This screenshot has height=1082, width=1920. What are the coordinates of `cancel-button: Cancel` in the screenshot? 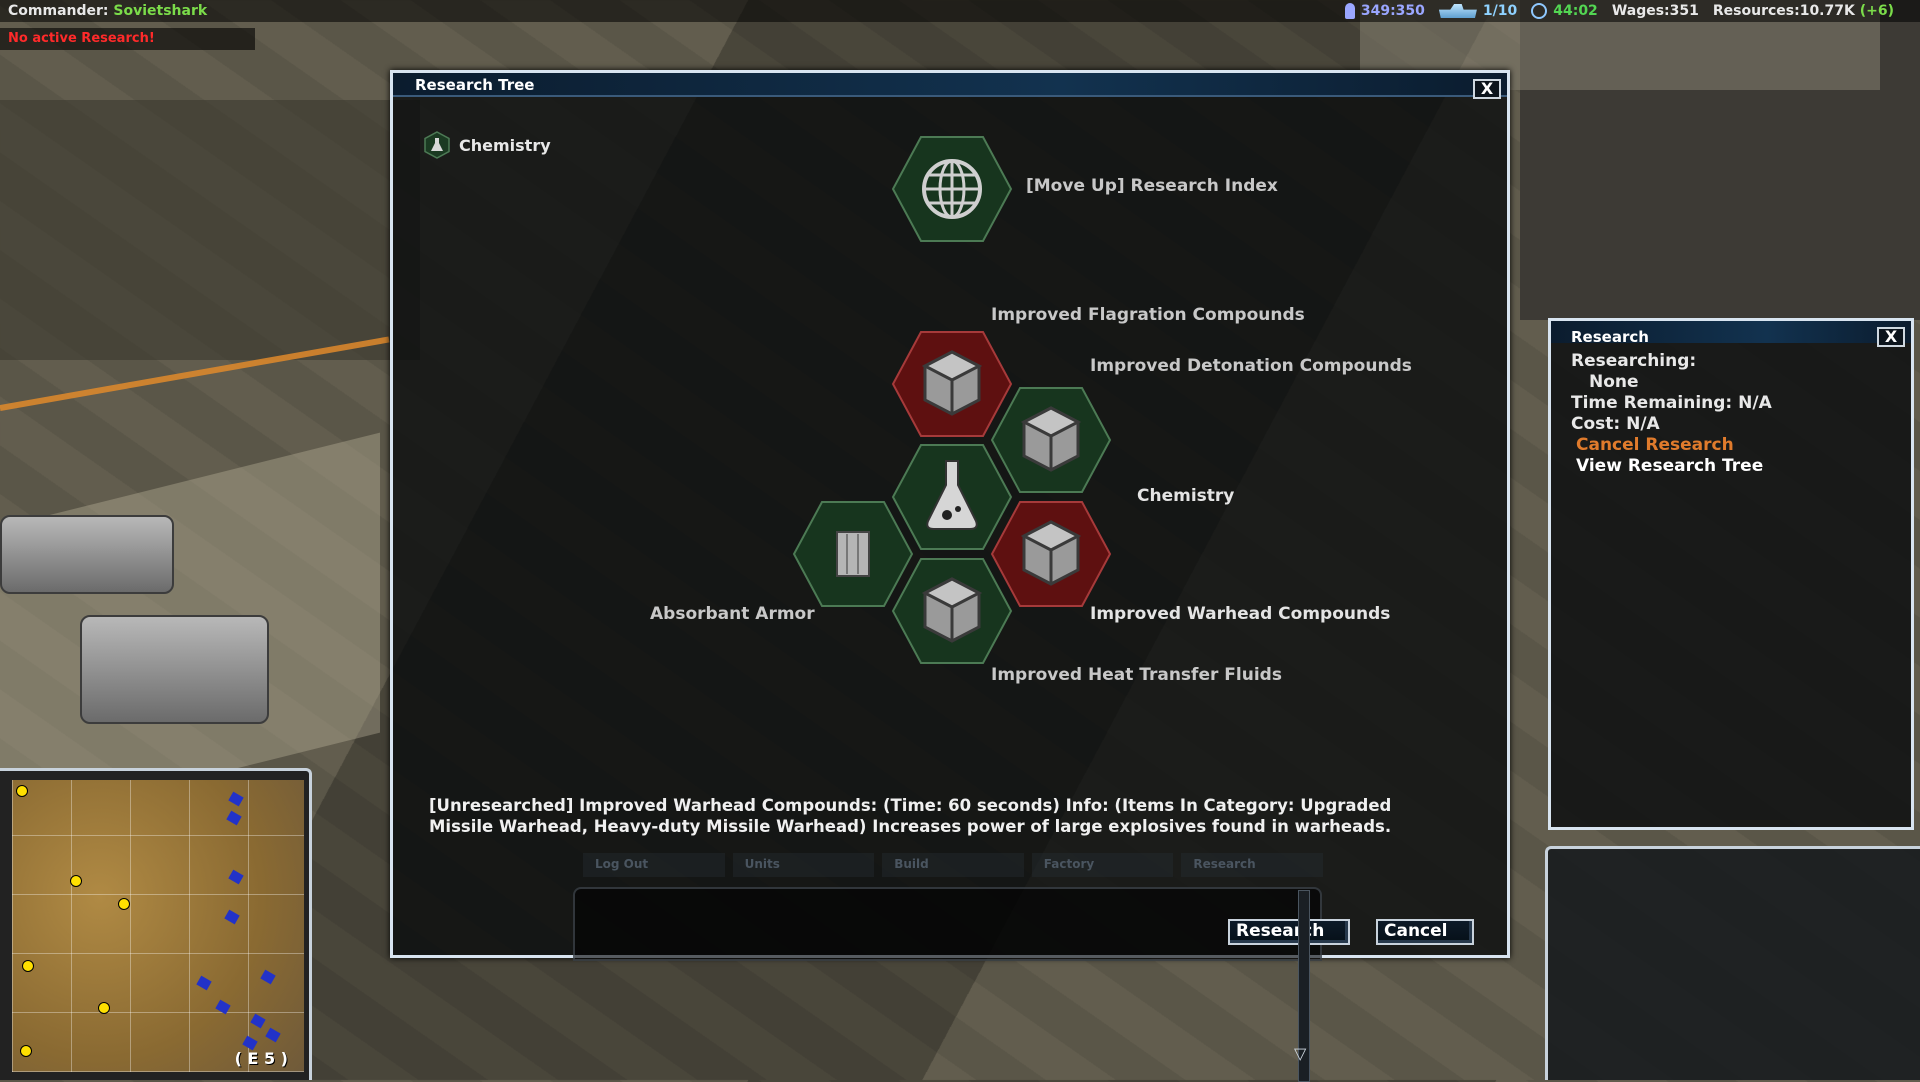 It's located at (1425, 932).